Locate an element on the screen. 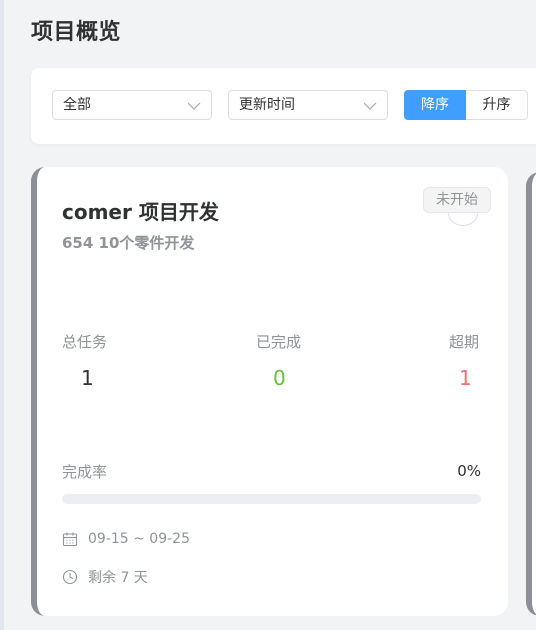 Image resolution: width=536 pixels, height=630 pixels. next-project-card is located at coordinates (531, 394).